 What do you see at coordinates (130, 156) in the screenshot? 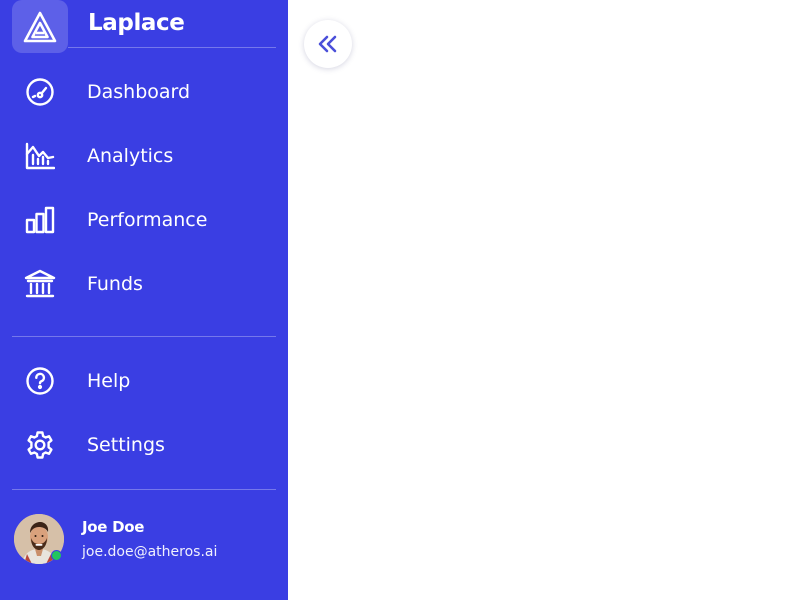
I see `nav-item-label: Analytics` at bounding box center [130, 156].